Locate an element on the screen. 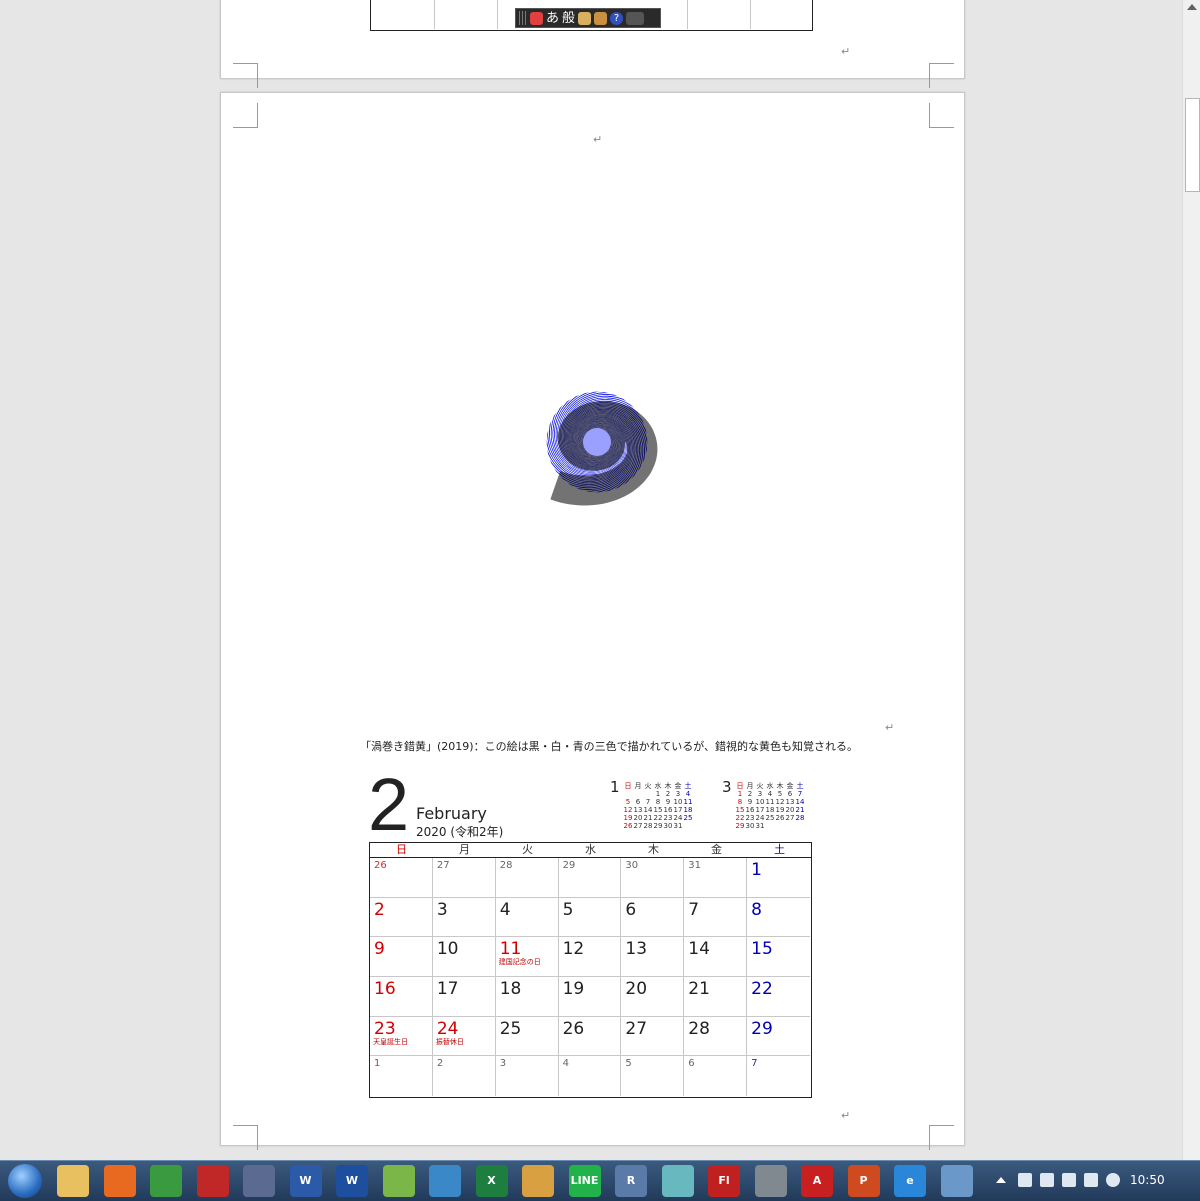  ime-toolbar: あ 般 ? is located at coordinates (588, 18).